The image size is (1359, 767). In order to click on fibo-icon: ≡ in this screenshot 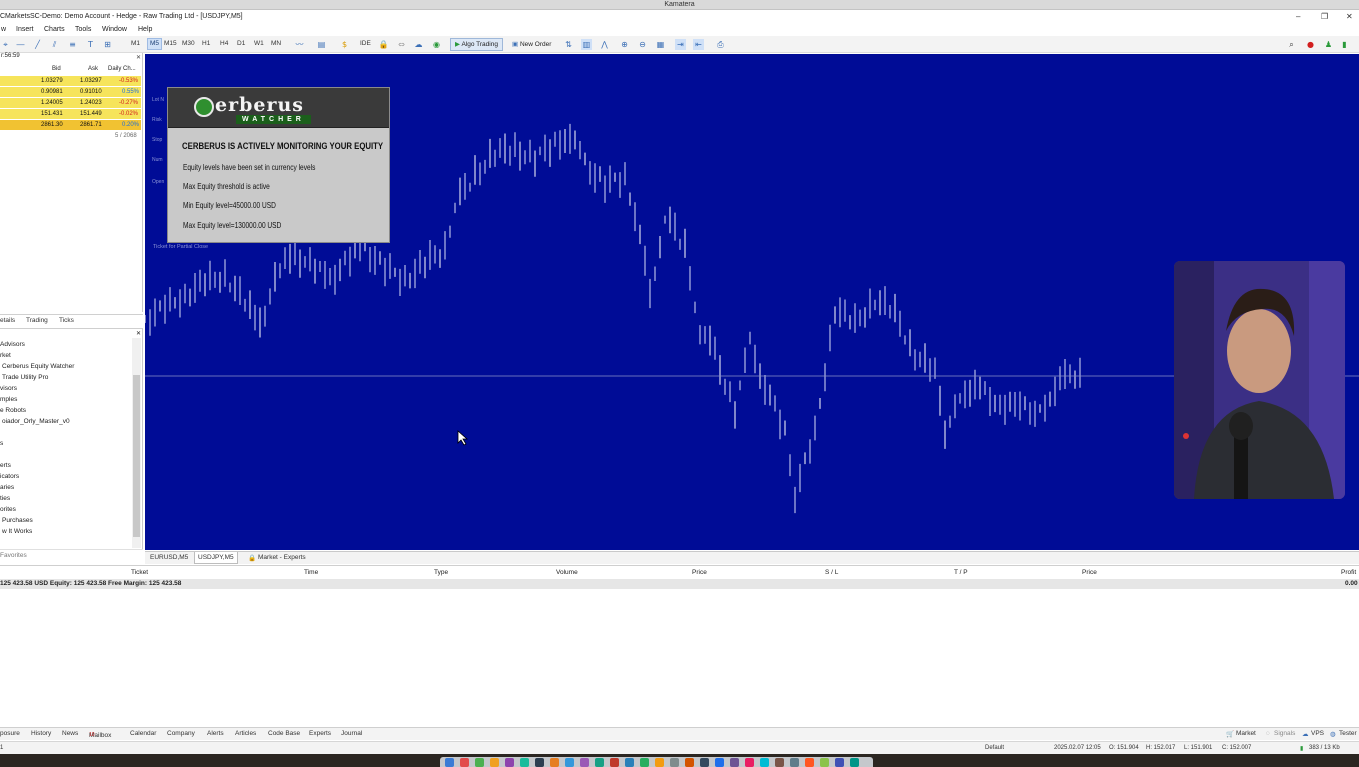, I will do `click(72, 44)`.